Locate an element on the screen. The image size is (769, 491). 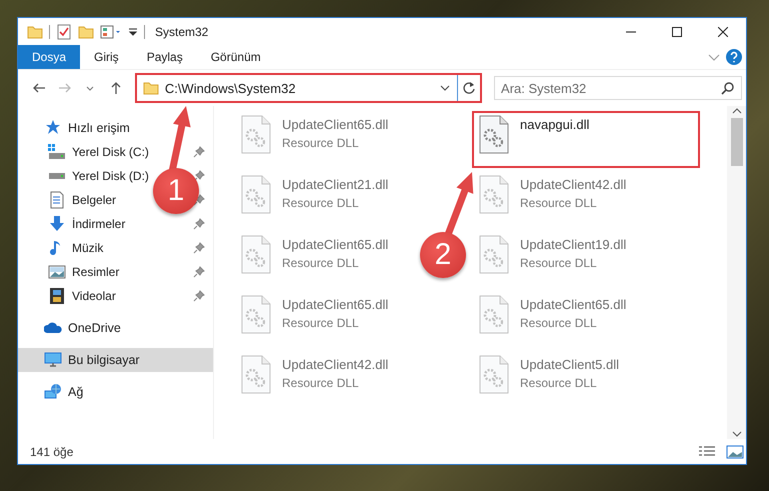
address-text: C:\Windows\System32 is located at coordinates (230, 88).